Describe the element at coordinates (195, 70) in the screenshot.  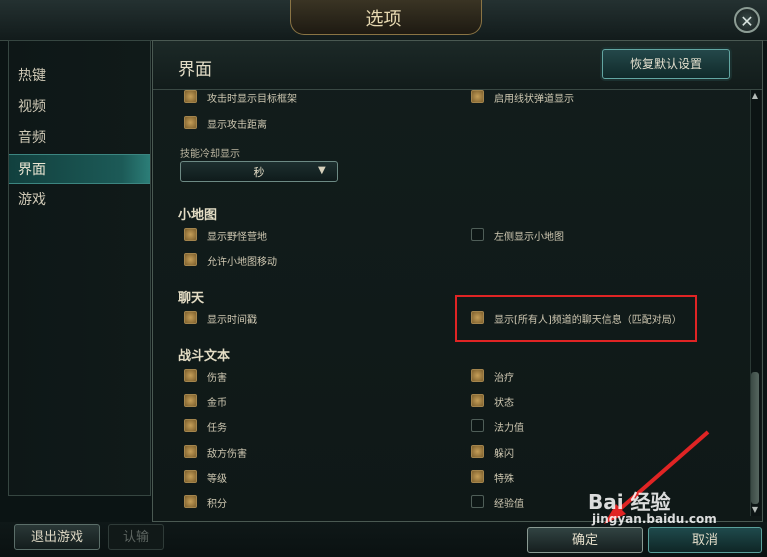
I see `page-title: 界面` at that location.